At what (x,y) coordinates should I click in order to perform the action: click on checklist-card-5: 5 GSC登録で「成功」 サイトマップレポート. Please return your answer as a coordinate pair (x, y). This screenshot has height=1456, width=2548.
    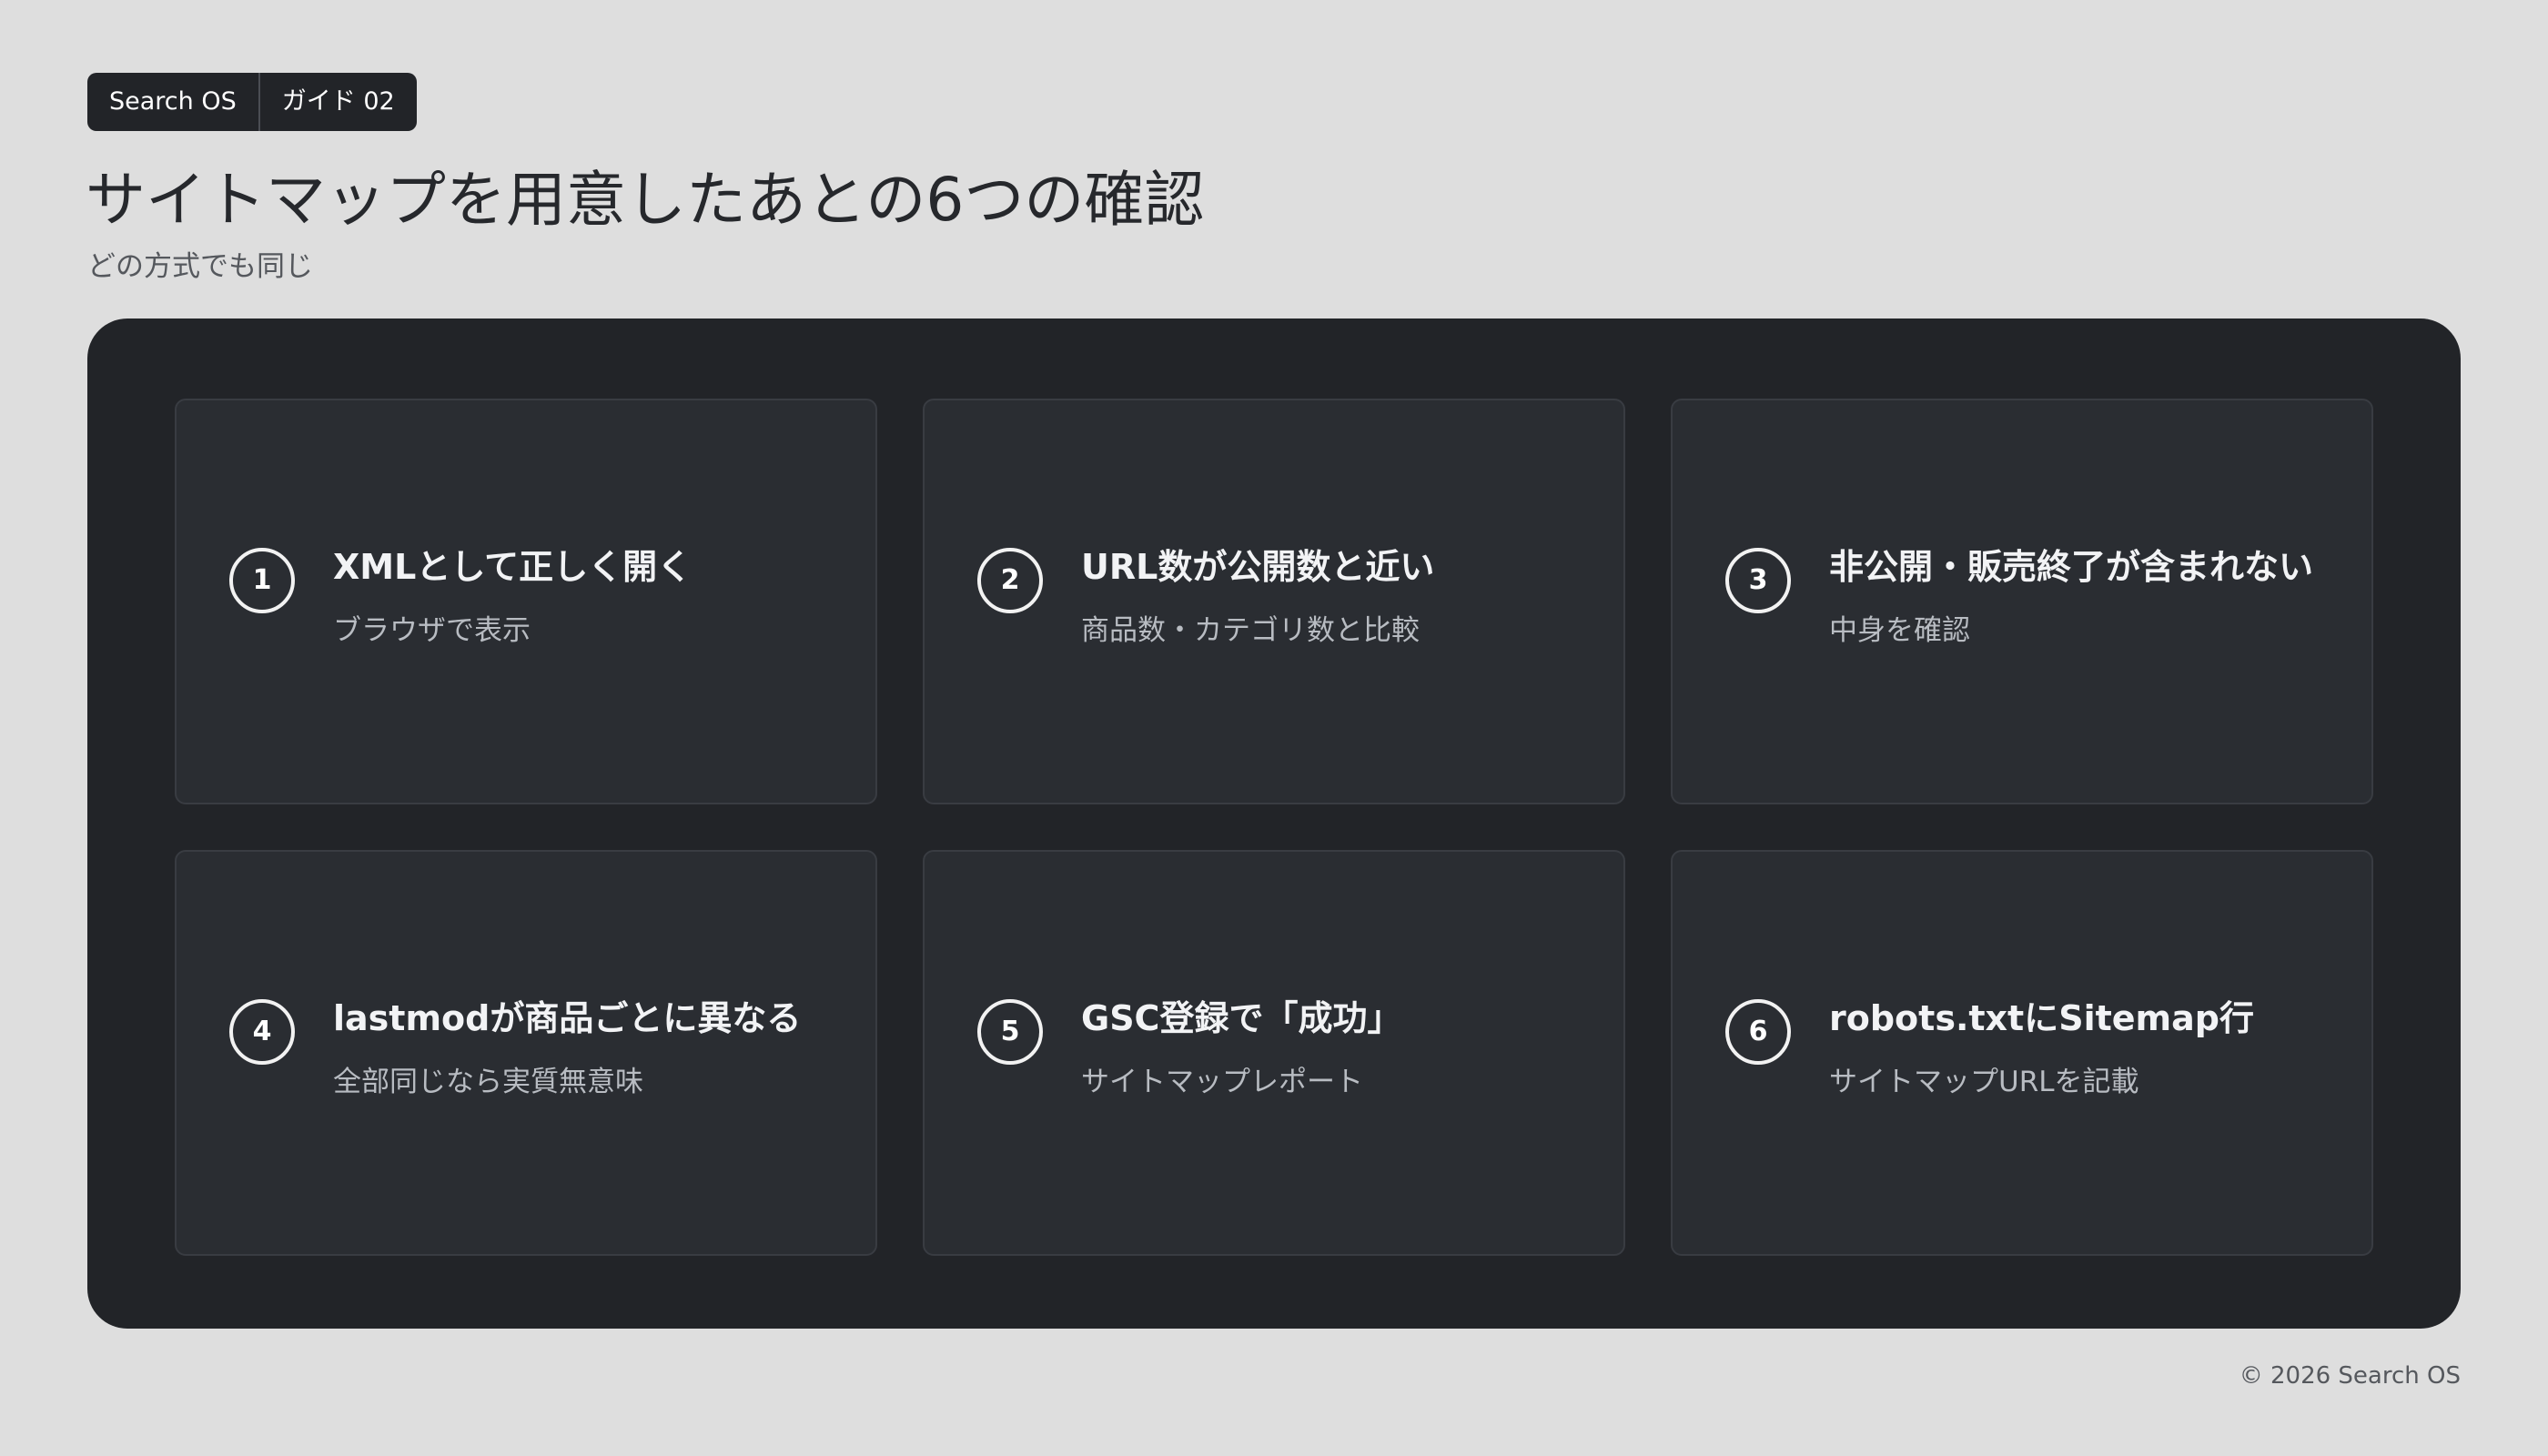
    Looking at the image, I should click on (1274, 1053).